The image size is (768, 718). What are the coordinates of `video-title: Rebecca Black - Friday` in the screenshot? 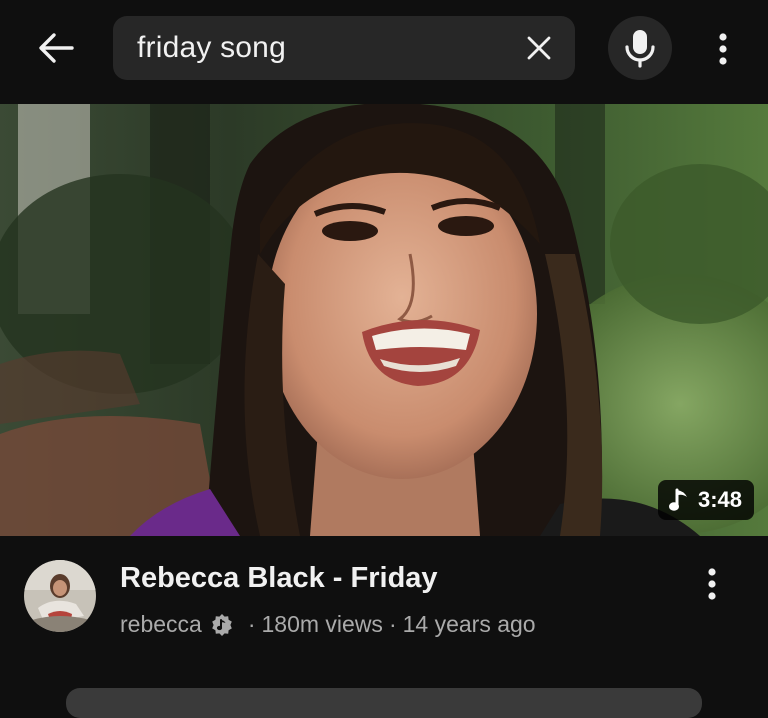 It's located at (279, 578).